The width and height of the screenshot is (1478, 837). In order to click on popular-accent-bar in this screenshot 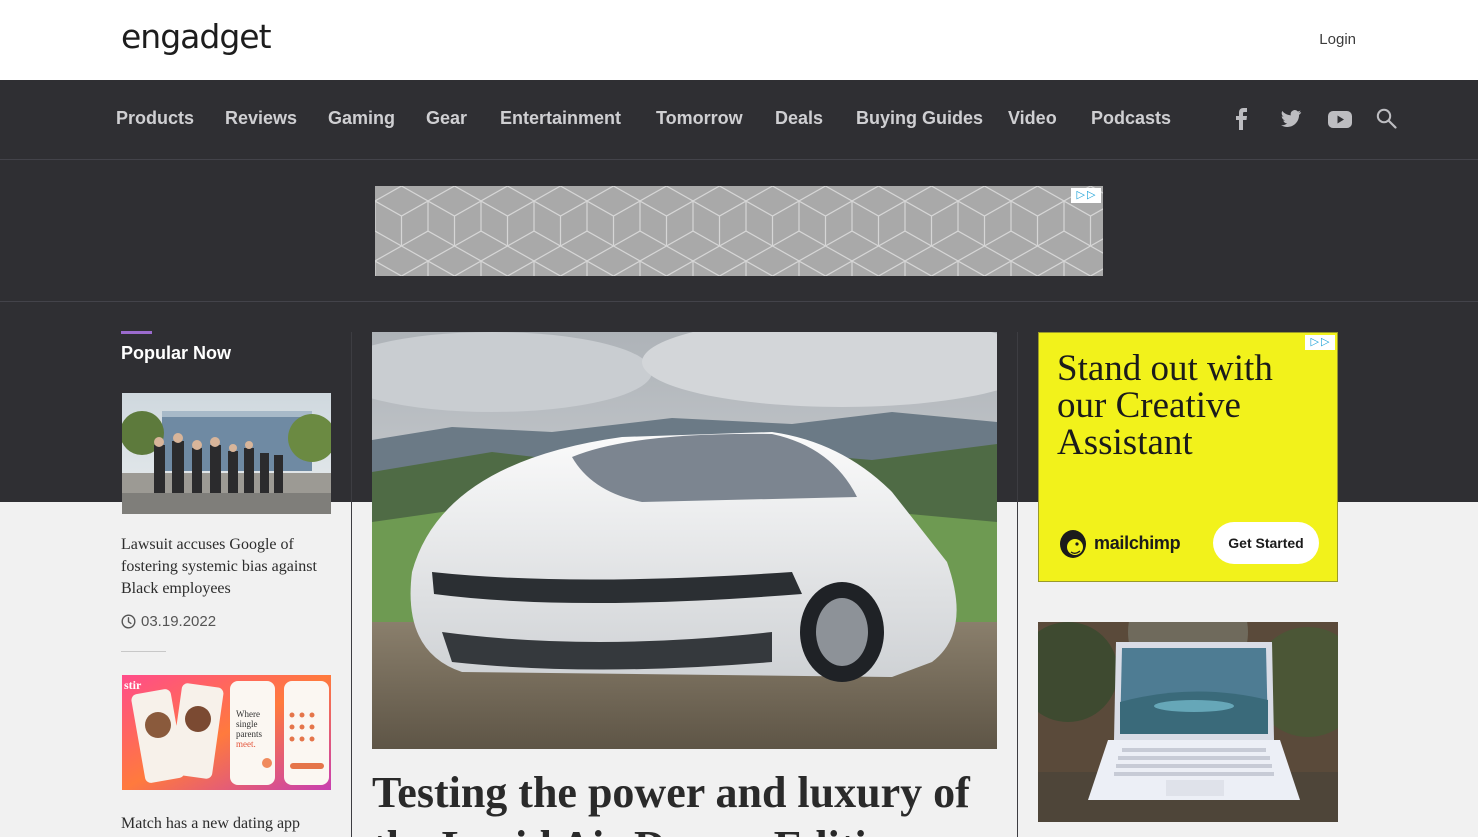, I will do `click(136, 332)`.